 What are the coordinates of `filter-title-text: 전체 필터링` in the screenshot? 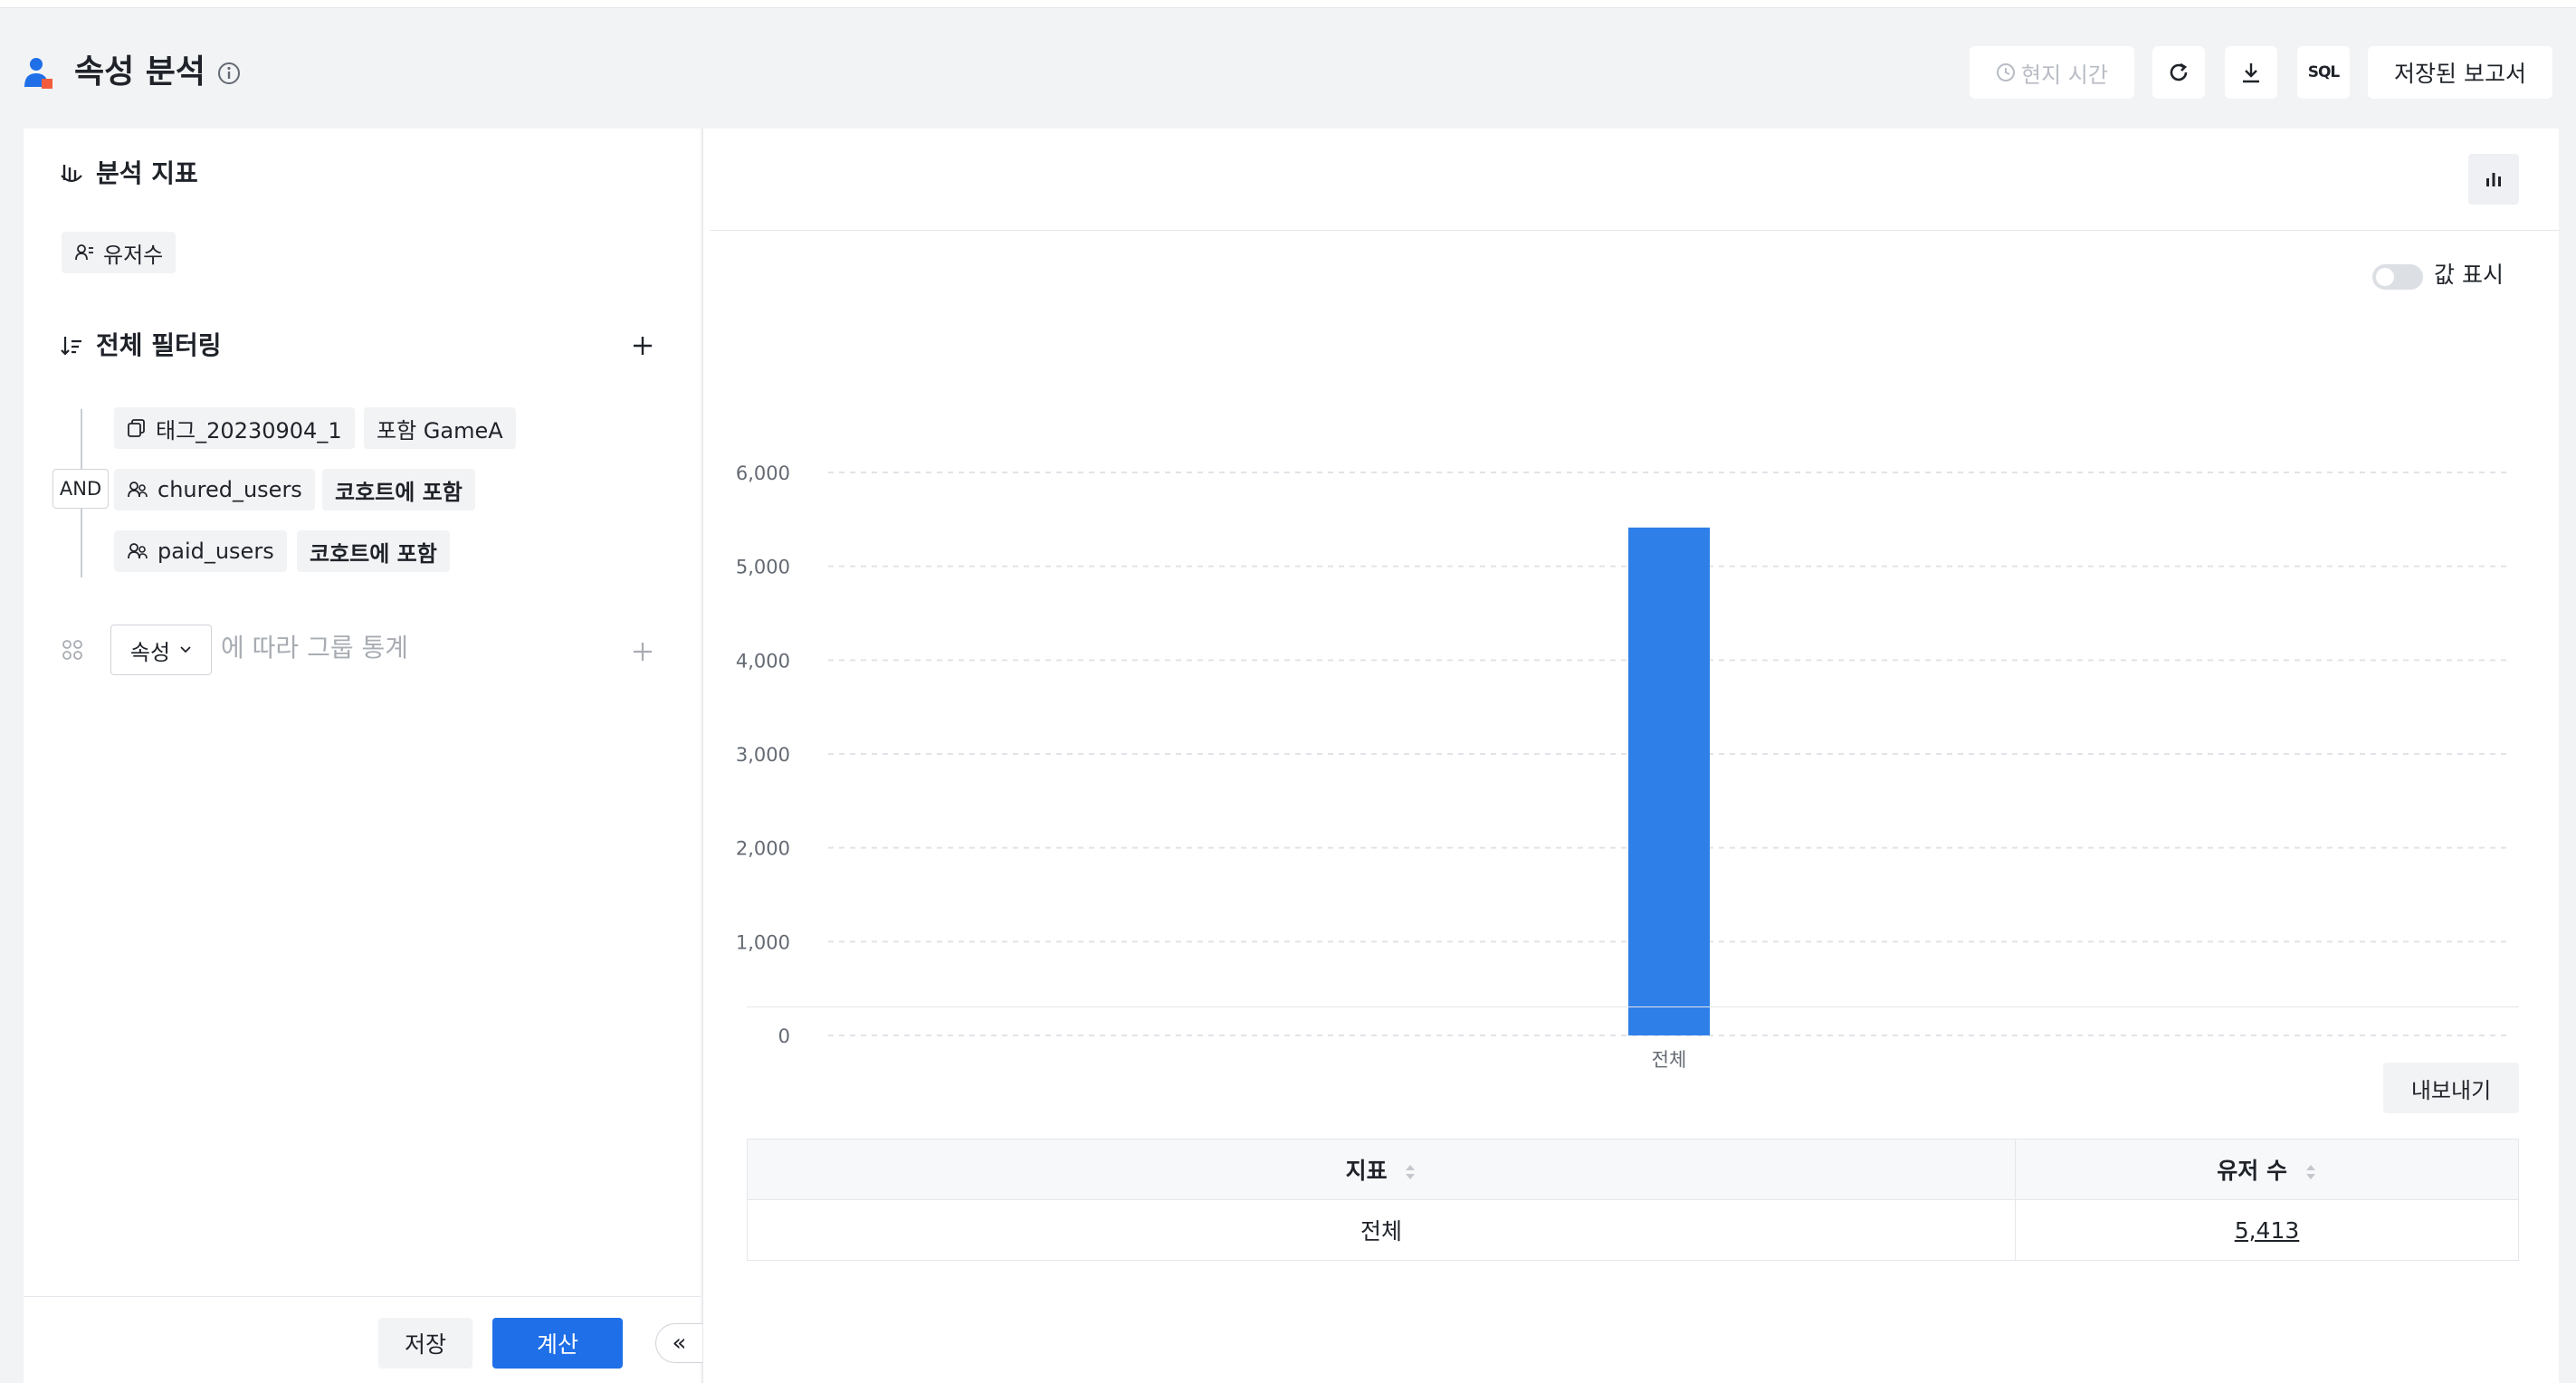 It's located at (159, 345).